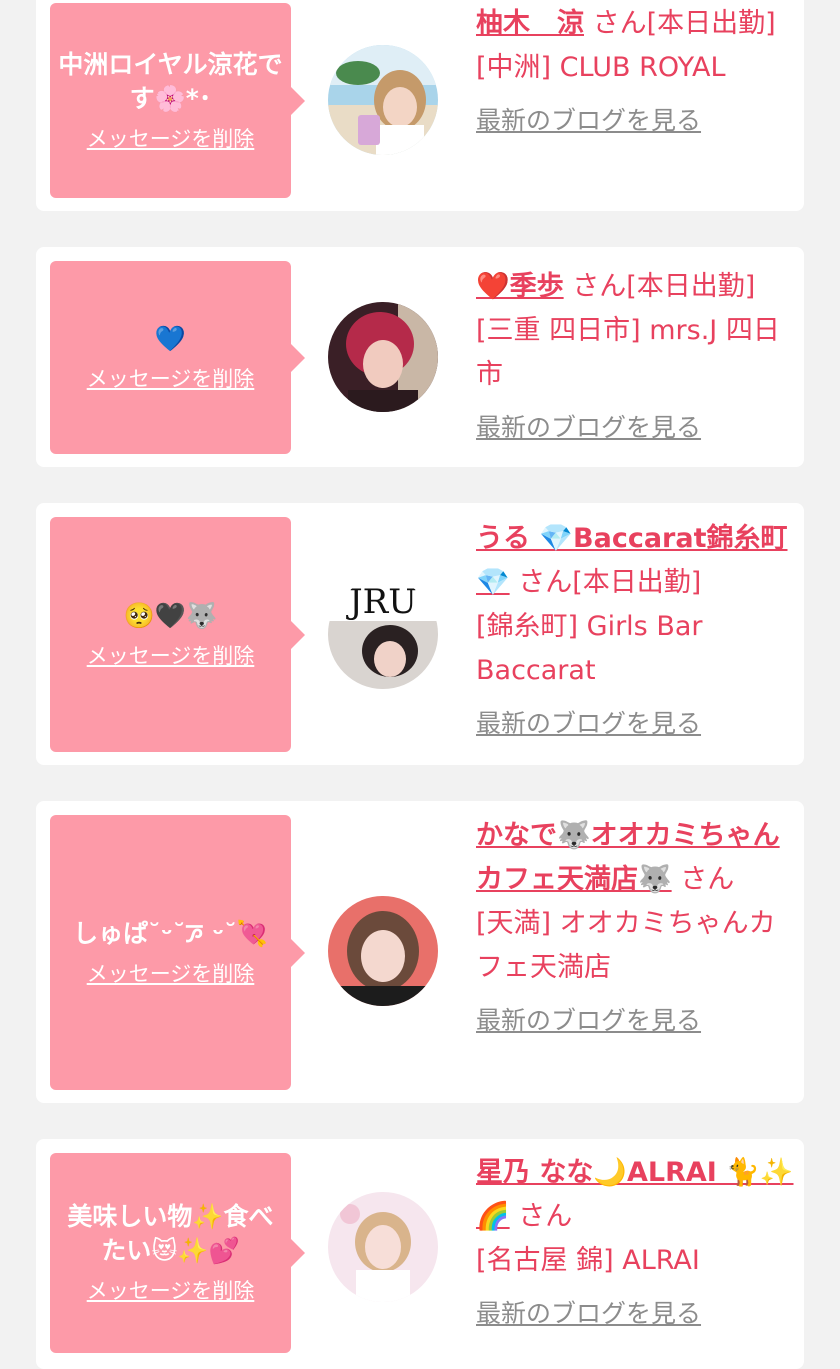 The image size is (840, 1369). What do you see at coordinates (170, 338) in the screenshot?
I see `message-text: 💙` at bounding box center [170, 338].